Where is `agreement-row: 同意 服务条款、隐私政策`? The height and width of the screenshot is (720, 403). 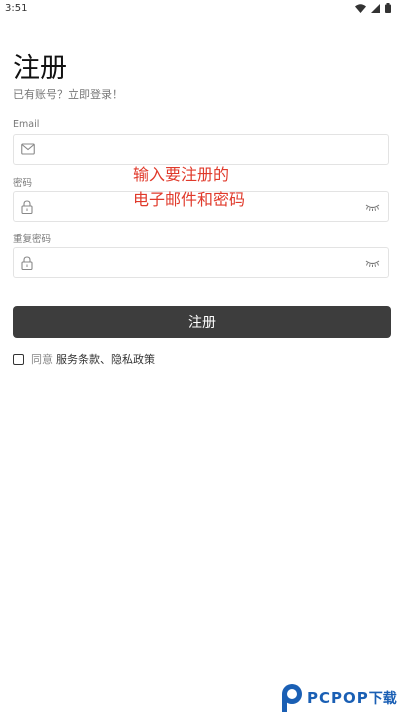 agreement-row: 同意 服务条款、隐私政策 is located at coordinates (84, 359).